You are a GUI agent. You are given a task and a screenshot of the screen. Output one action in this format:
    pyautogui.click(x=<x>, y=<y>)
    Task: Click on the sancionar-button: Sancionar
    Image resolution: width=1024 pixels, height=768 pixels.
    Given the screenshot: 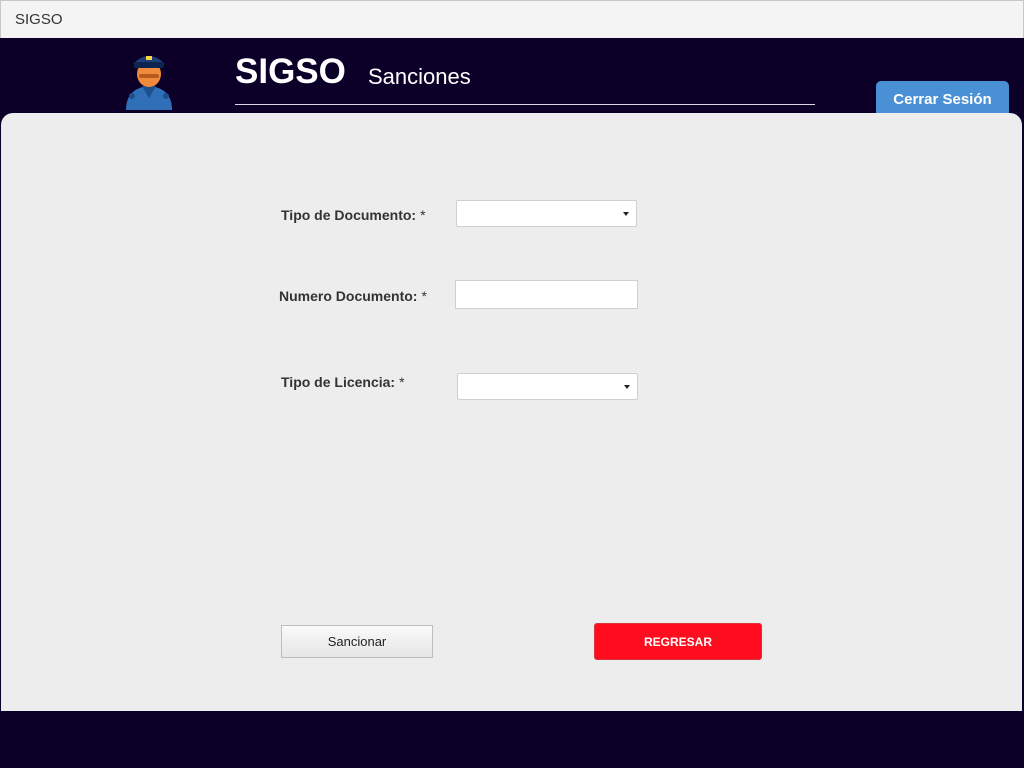 What is the action you would take?
    pyautogui.click(x=357, y=641)
    